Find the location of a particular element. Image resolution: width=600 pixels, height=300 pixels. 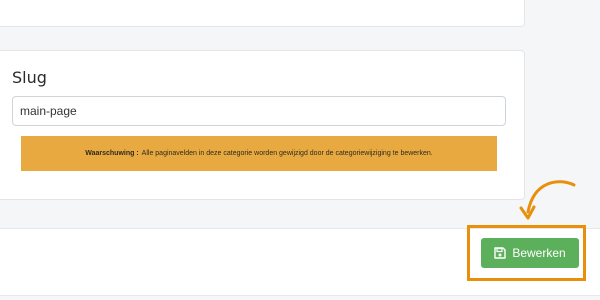

previous-card is located at coordinates (262, 13).